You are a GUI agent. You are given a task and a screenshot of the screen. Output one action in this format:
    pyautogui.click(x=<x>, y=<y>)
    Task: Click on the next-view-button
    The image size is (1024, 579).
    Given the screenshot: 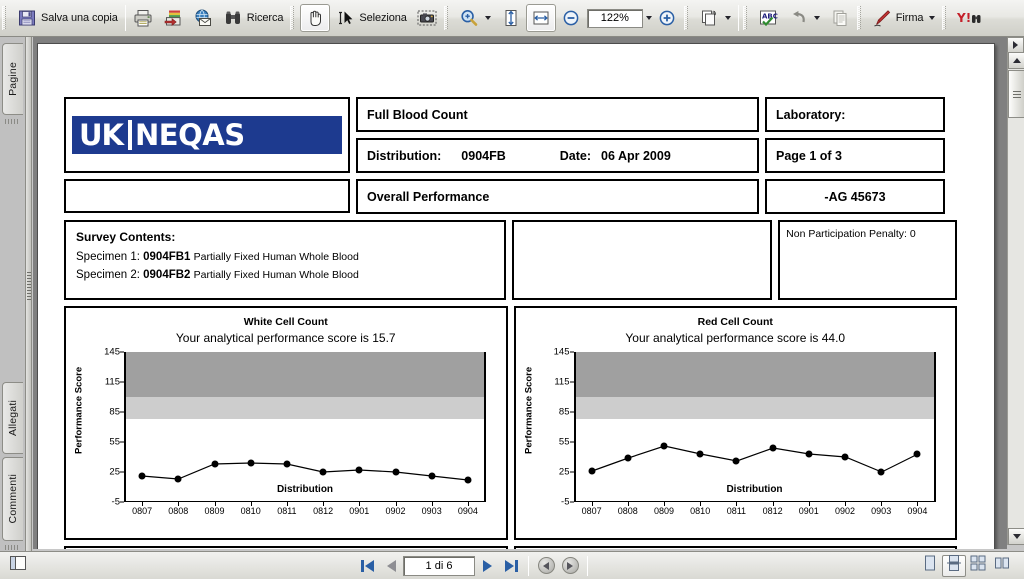 What is the action you would take?
    pyautogui.click(x=570, y=566)
    